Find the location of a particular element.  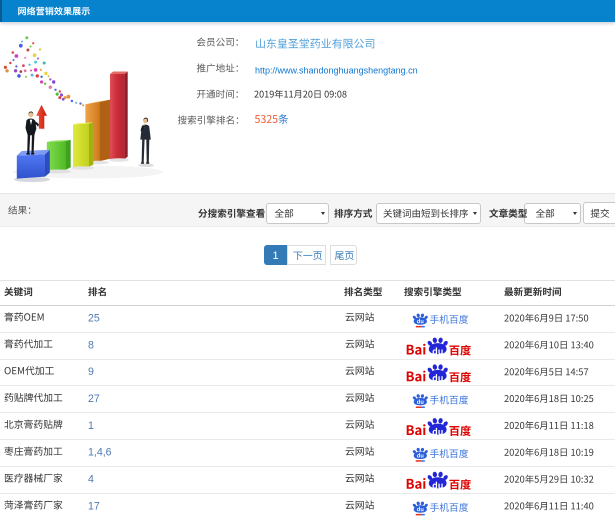

svg-text: 27 is located at coordinates (94, 399).